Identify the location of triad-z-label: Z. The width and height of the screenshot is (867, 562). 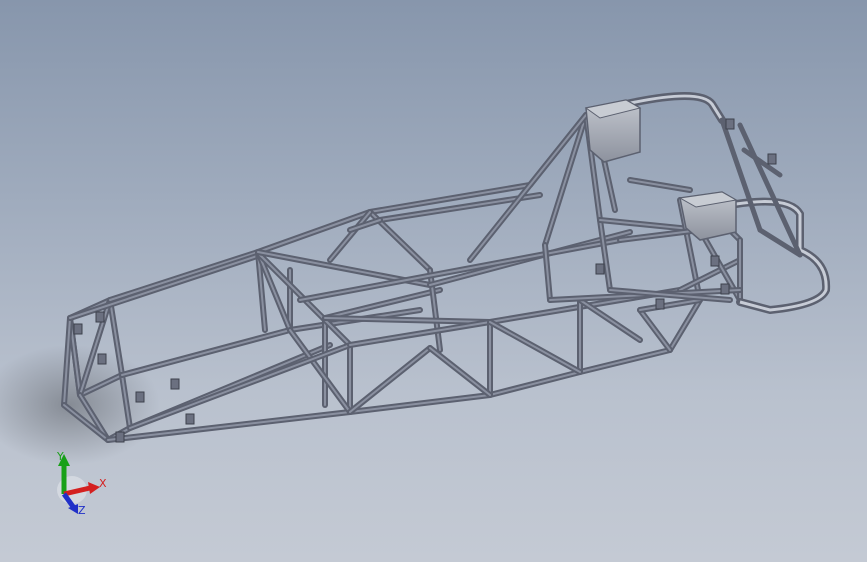
(82, 510).